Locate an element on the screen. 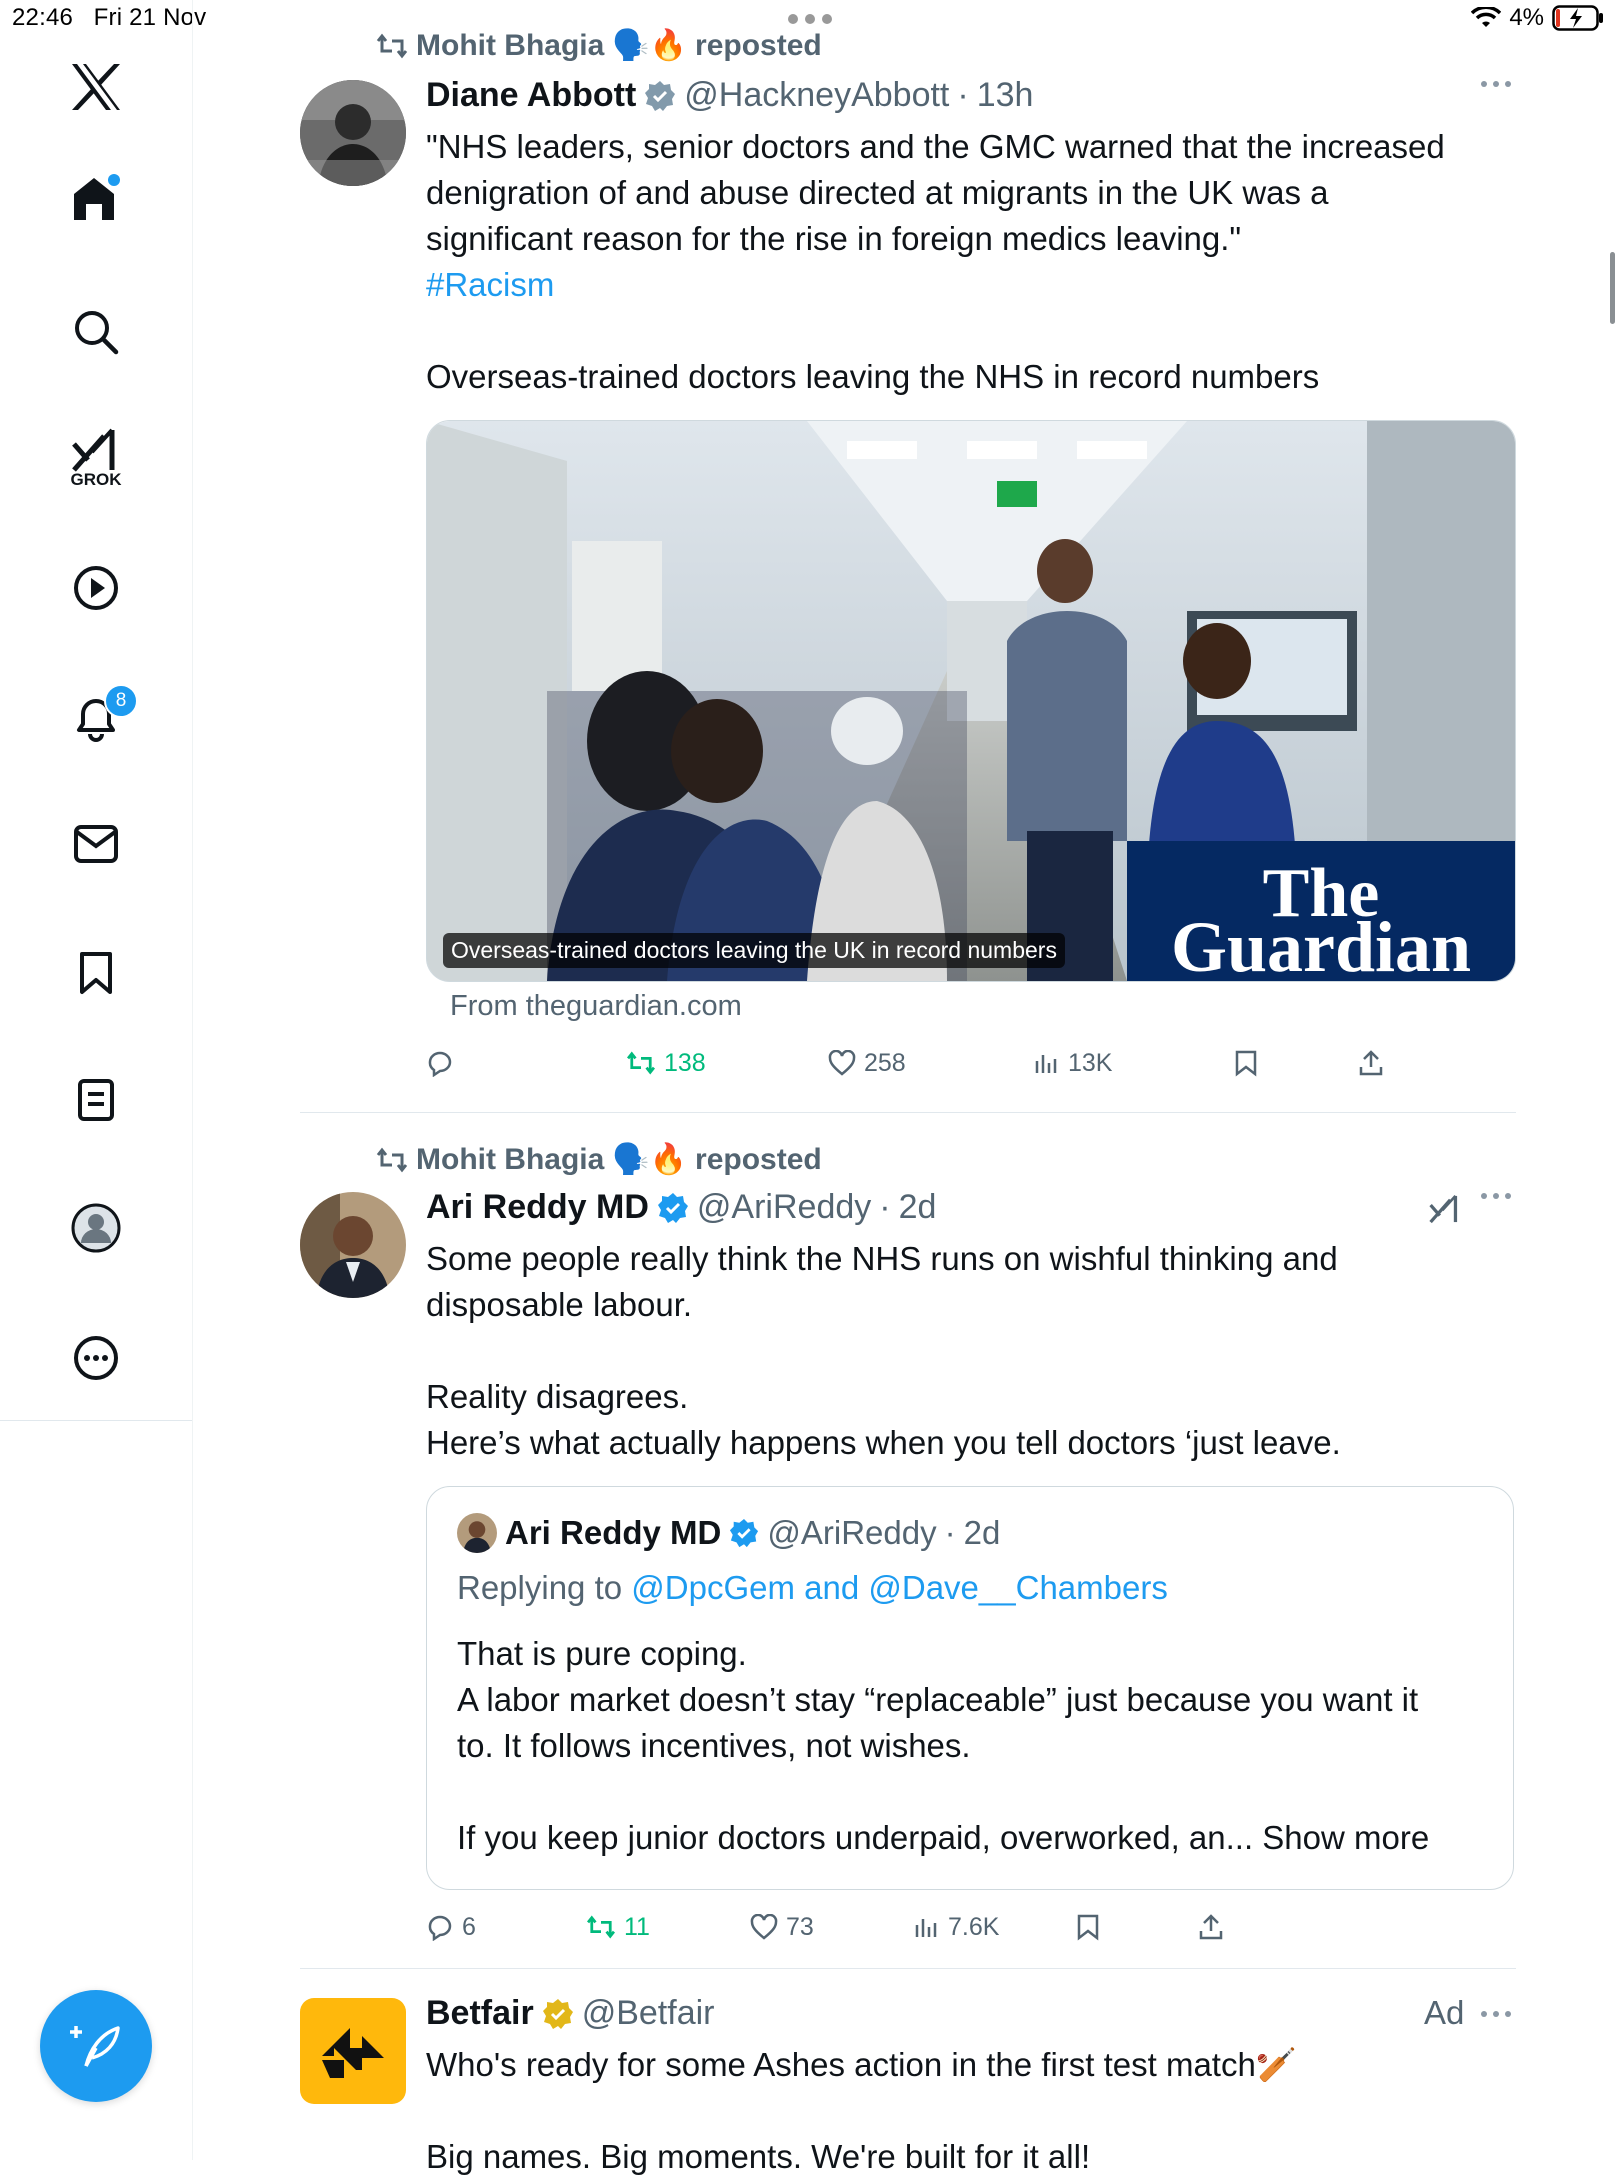 This screenshot has width=1620, height=2180. tweet-header-2: Ari Reddy MD @AriReddy · 2d is located at coordinates (681, 1207).